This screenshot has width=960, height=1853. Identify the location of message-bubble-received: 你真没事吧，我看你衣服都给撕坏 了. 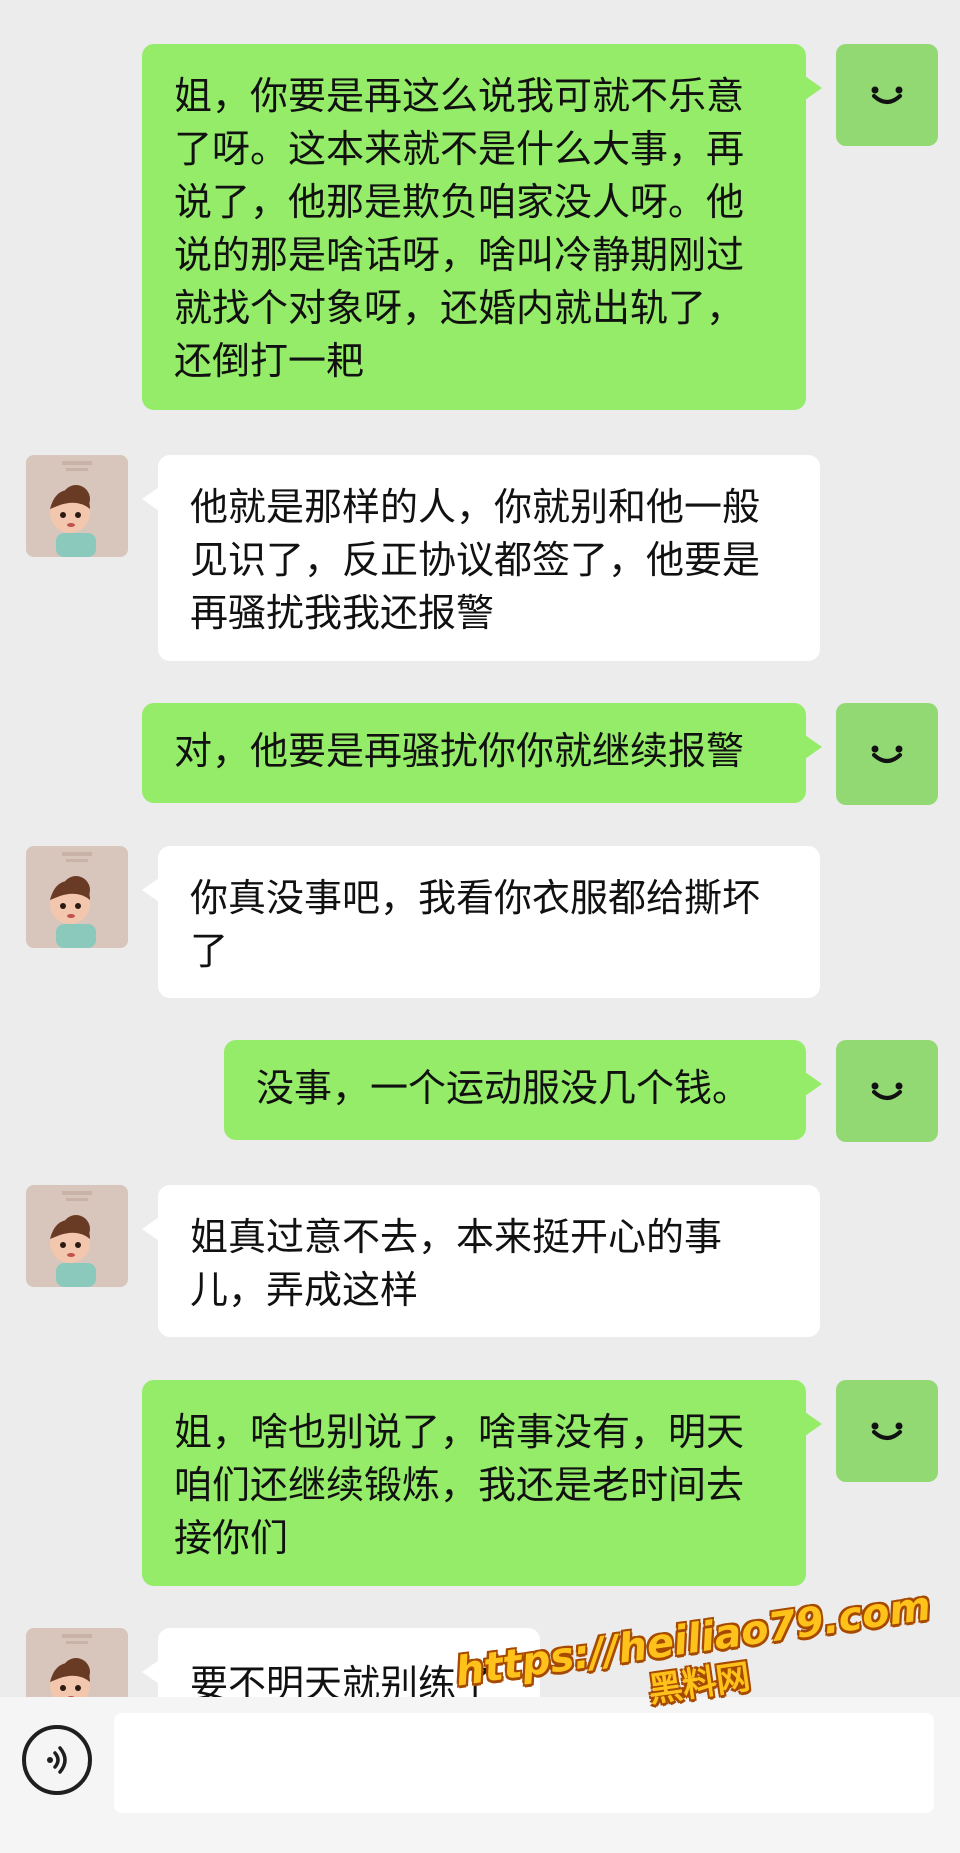
(481, 922).